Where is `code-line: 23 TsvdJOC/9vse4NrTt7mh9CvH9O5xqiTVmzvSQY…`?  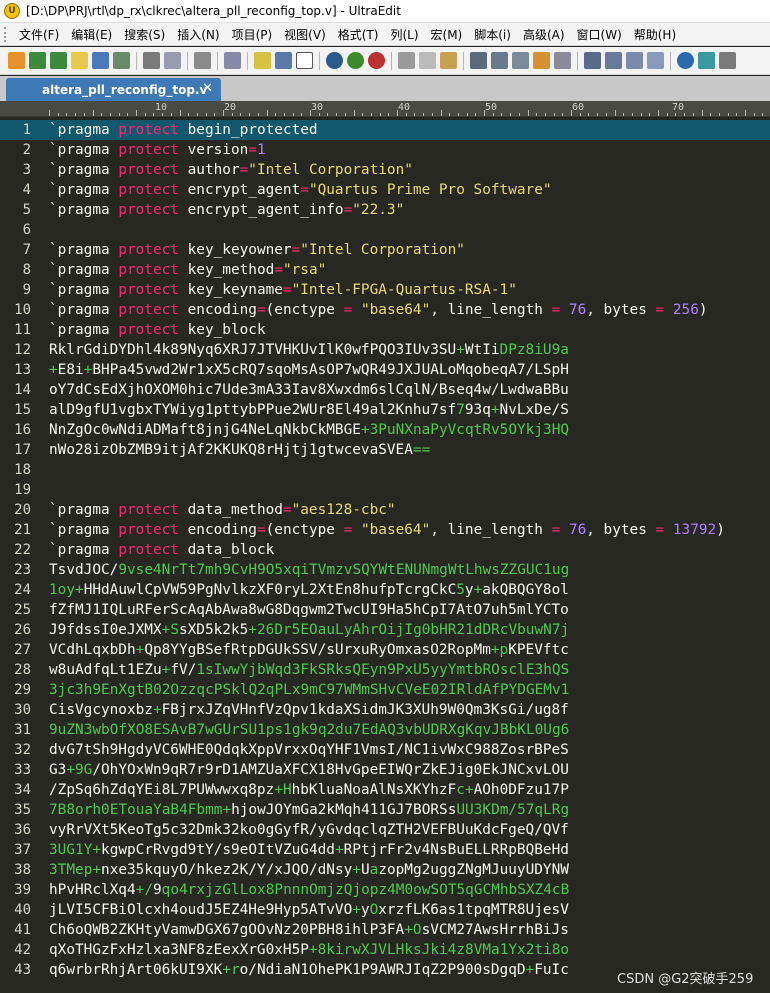 code-line: 23 TsvdJOC/9vse4NrTt7mh9CvH9O5xqiTVmzvSQY… is located at coordinates (385, 570).